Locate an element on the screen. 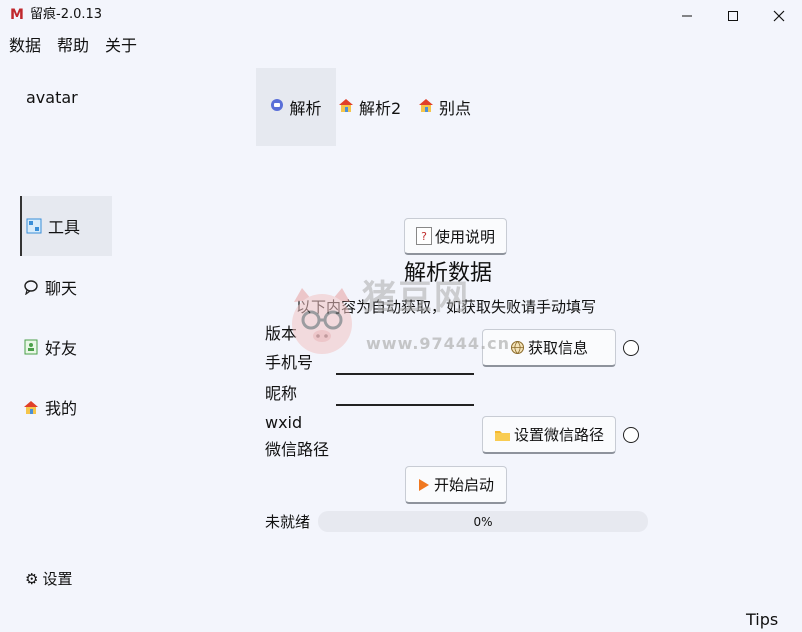  help-button-label: 使用说明 is located at coordinates (464, 236).